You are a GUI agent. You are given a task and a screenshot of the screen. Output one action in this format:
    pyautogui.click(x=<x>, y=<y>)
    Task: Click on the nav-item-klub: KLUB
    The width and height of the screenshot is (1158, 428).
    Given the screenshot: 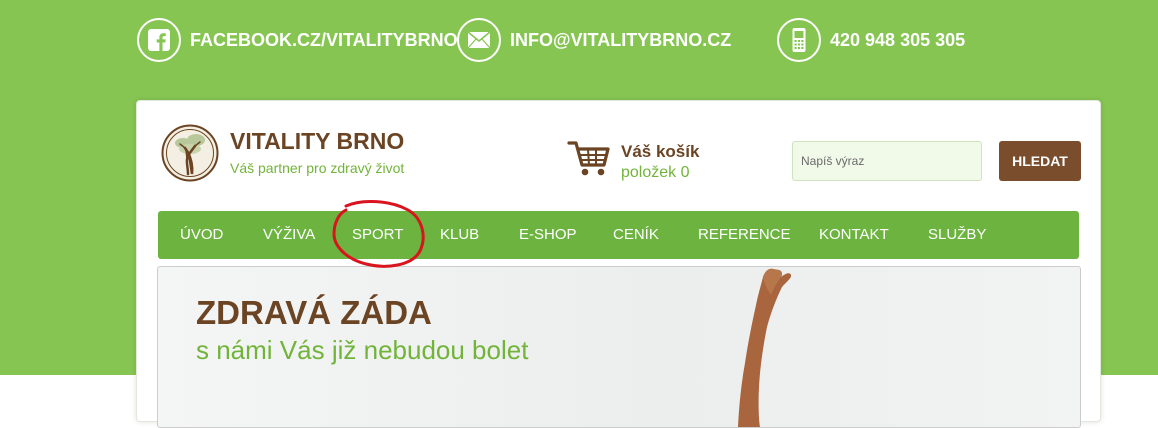 What is the action you would take?
    pyautogui.click(x=459, y=235)
    